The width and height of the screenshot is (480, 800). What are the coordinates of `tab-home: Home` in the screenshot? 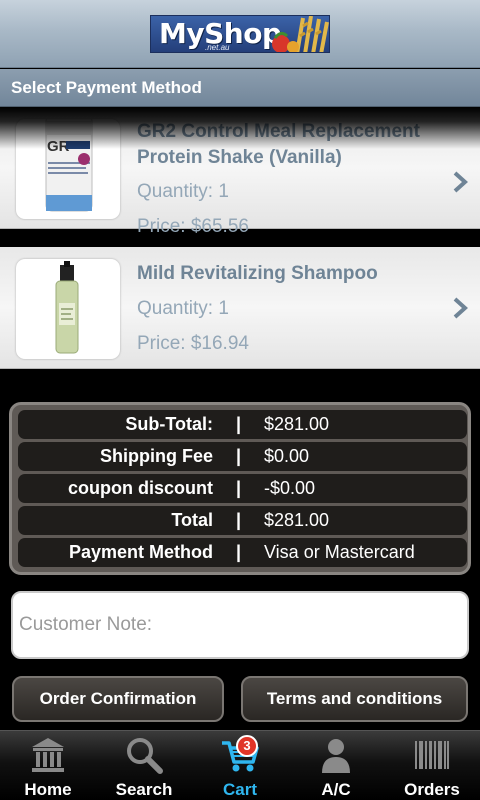 It's located at (48, 765).